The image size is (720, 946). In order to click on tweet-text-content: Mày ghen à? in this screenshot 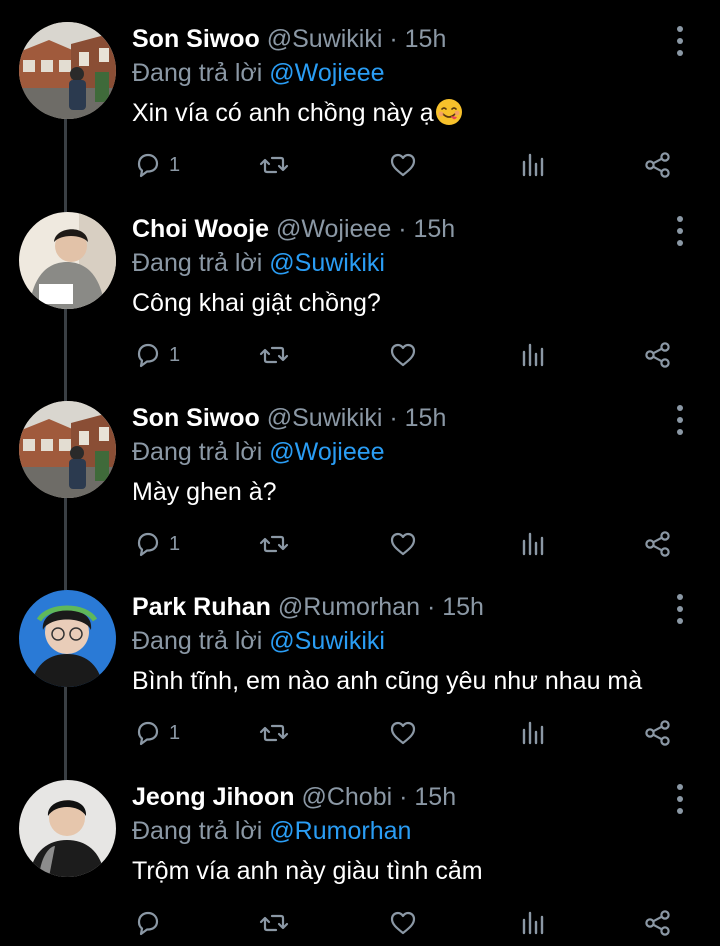, I will do `click(204, 492)`.